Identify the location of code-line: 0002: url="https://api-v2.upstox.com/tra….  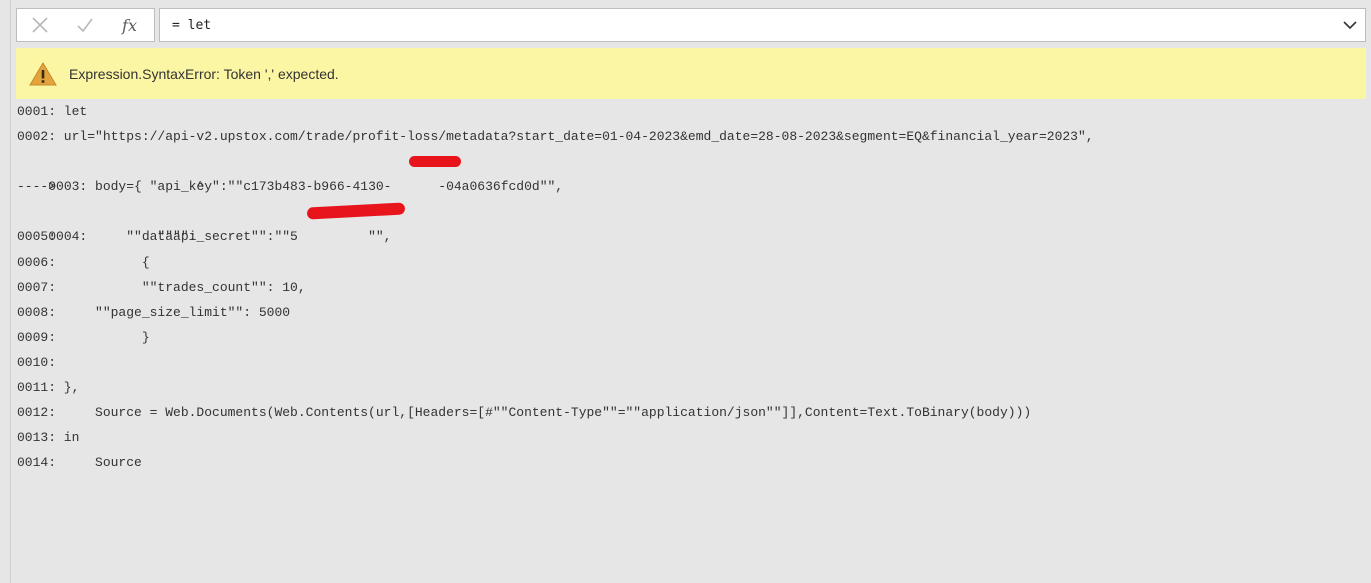
(555, 137).